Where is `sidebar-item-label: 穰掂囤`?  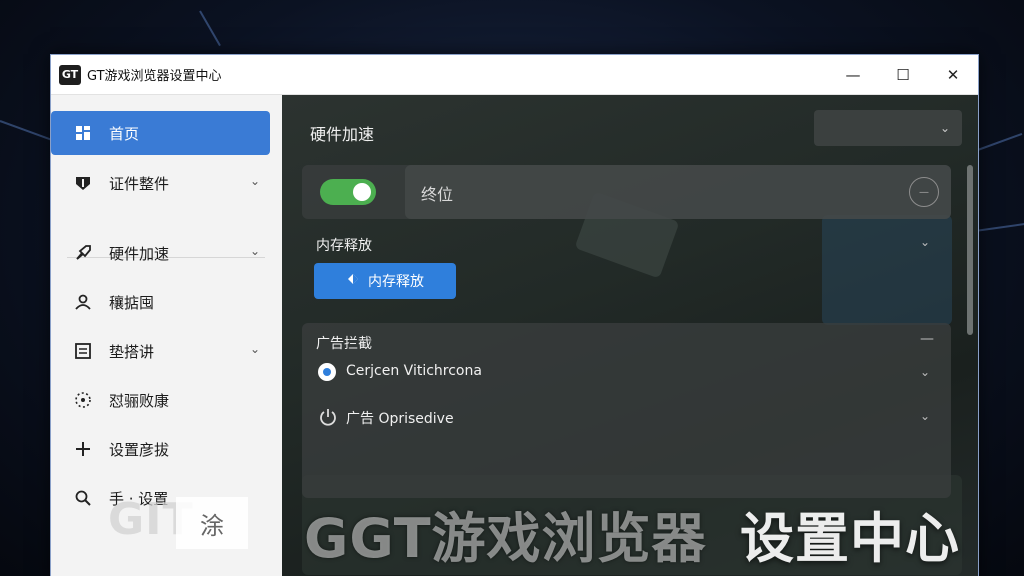 sidebar-item-label: 穰掂囤 is located at coordinates (132, 302).